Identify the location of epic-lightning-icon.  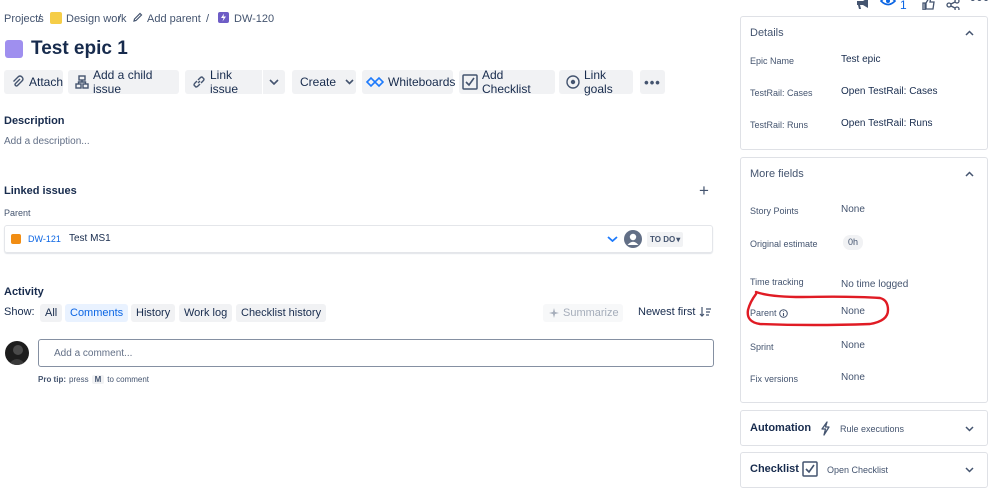
(223, 17).